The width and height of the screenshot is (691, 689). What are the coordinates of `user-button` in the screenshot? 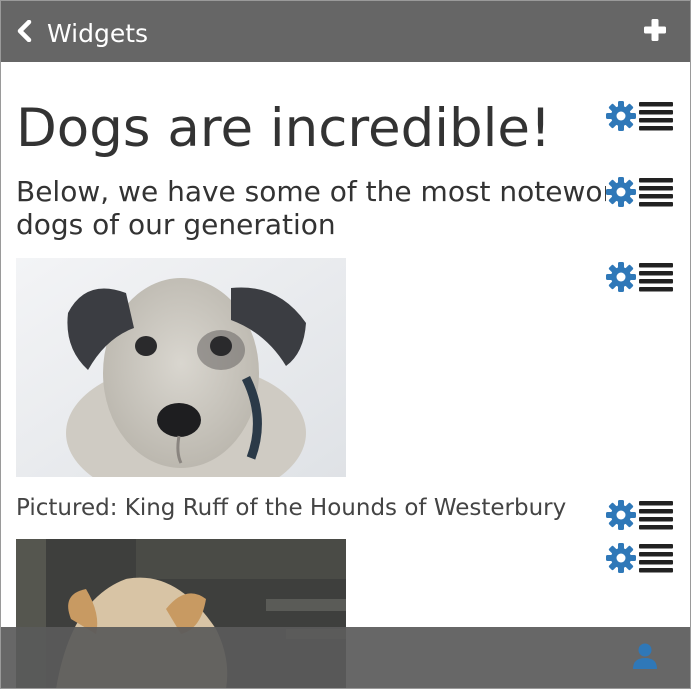 It's located at (645, 656).